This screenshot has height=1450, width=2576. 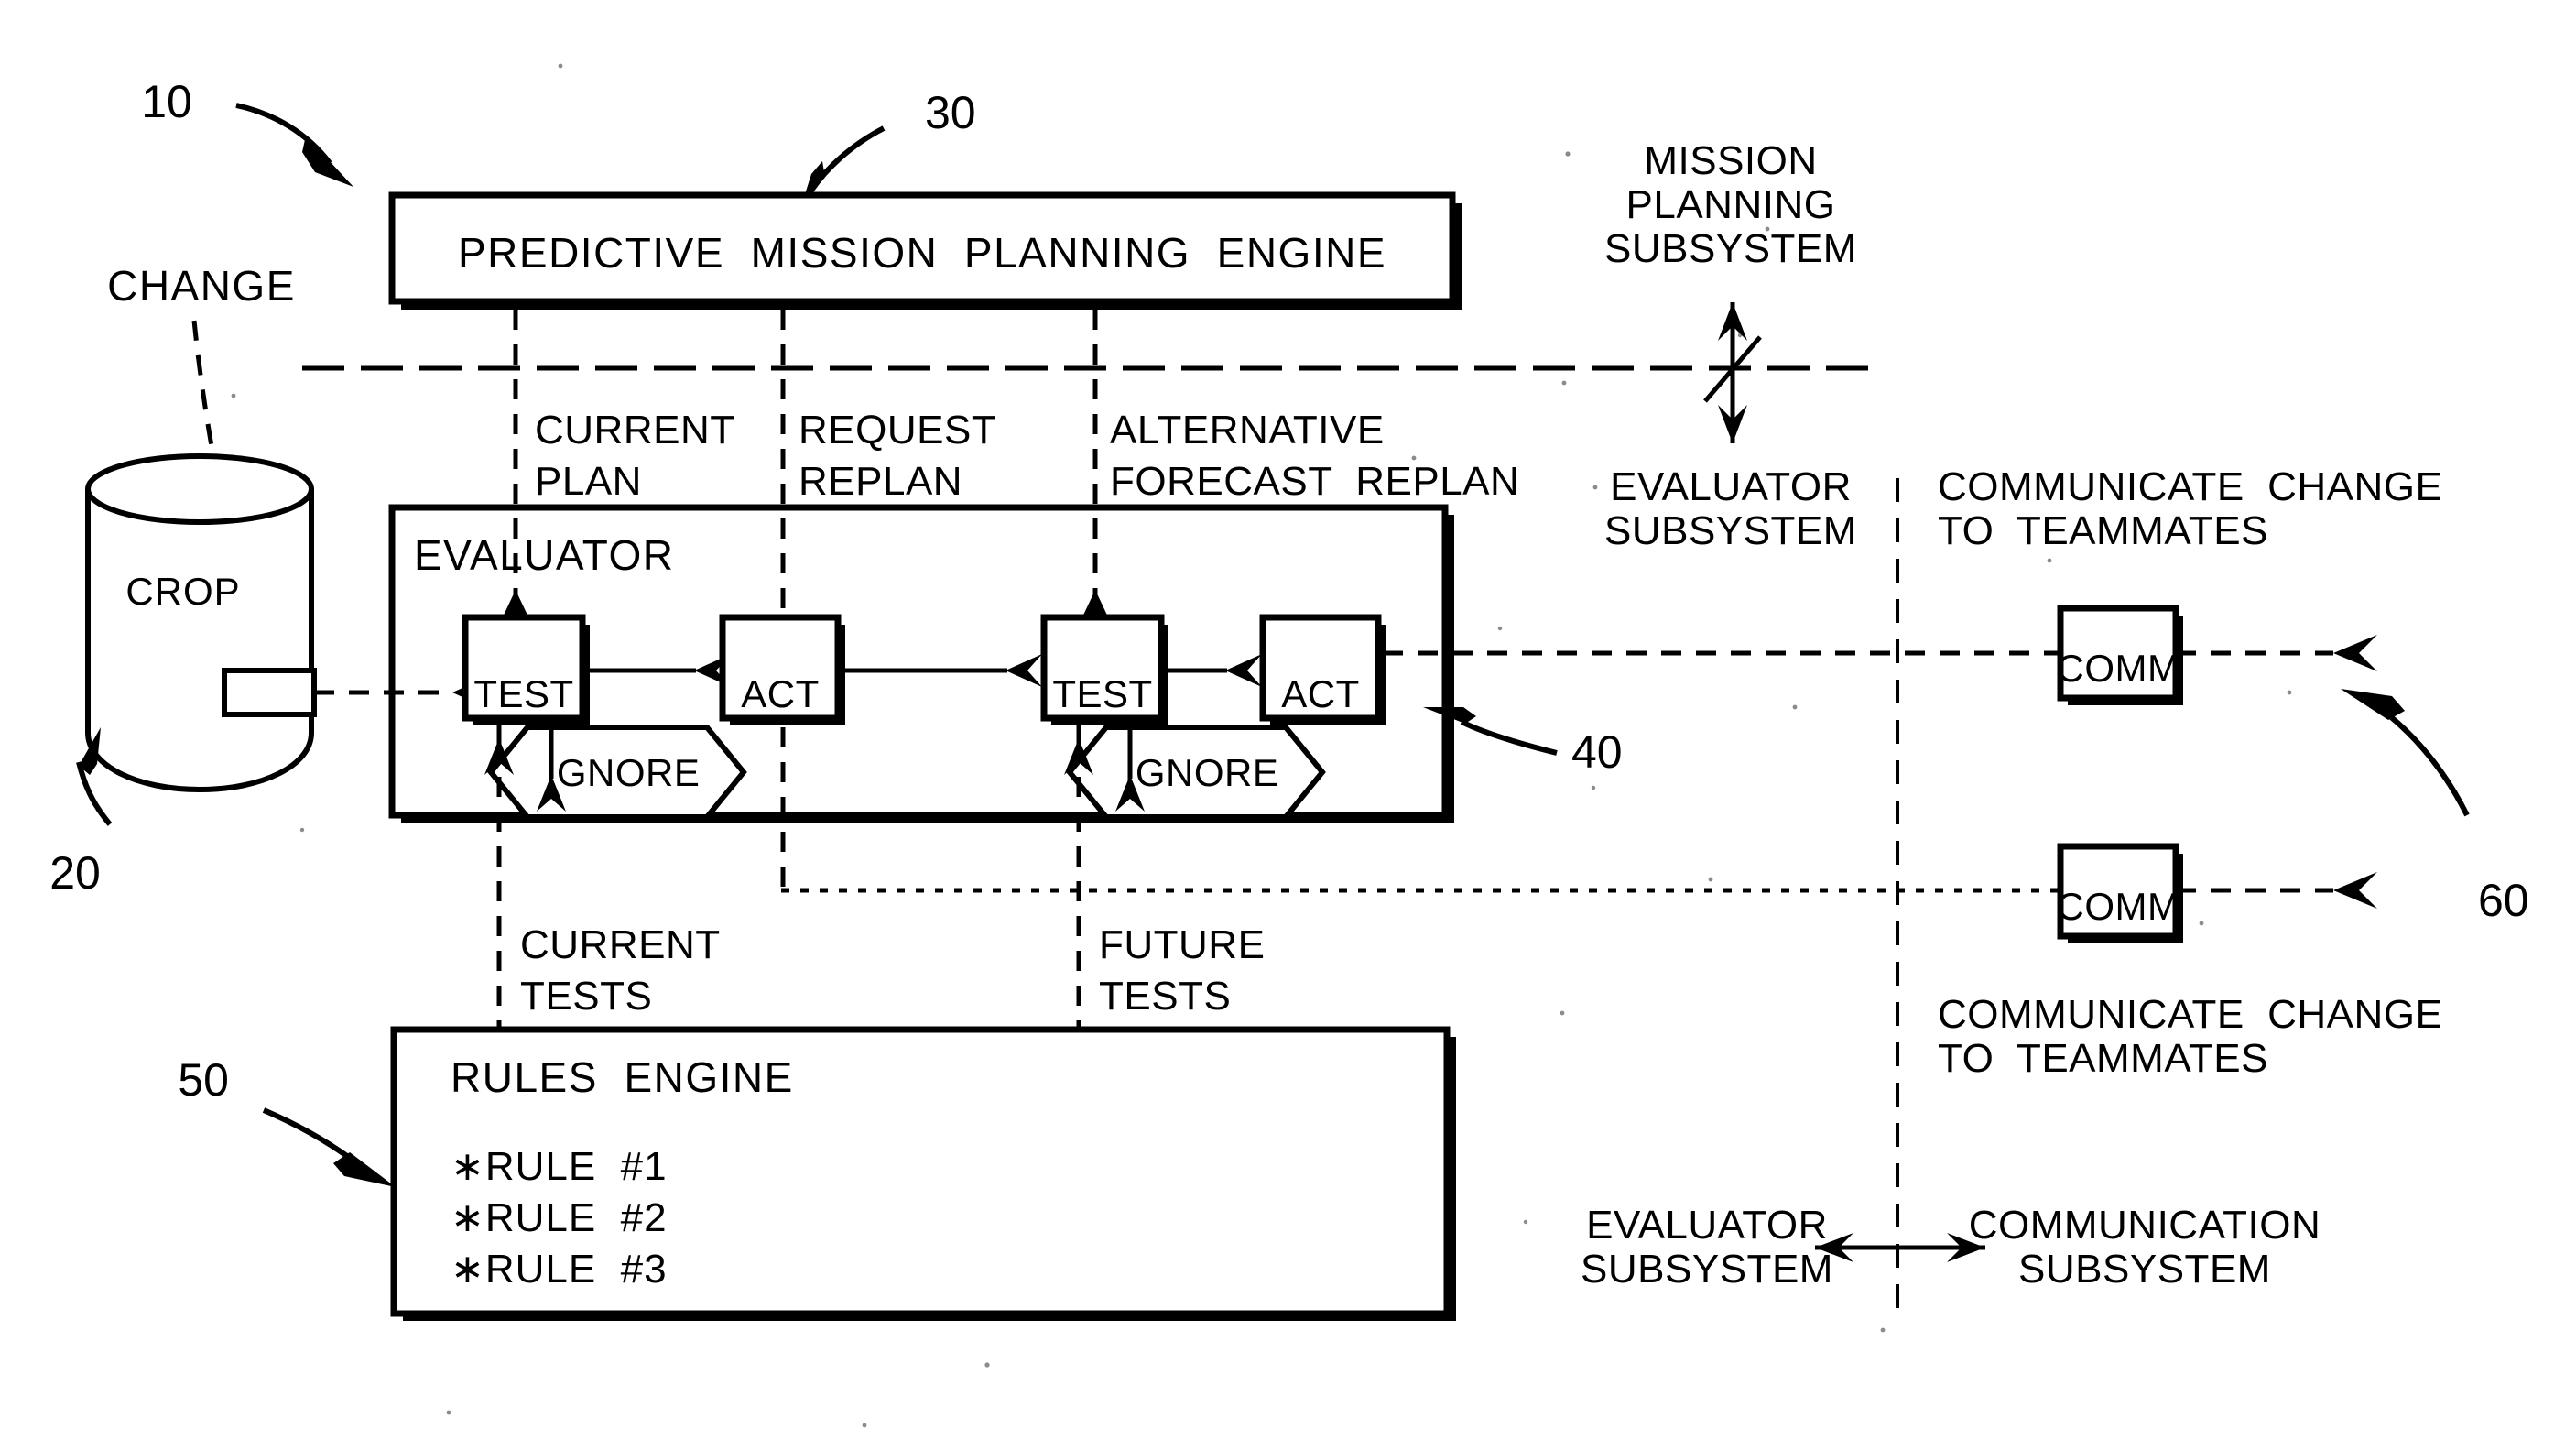 I want to click on change-label: CHANGE, so click(x=201, y=286).